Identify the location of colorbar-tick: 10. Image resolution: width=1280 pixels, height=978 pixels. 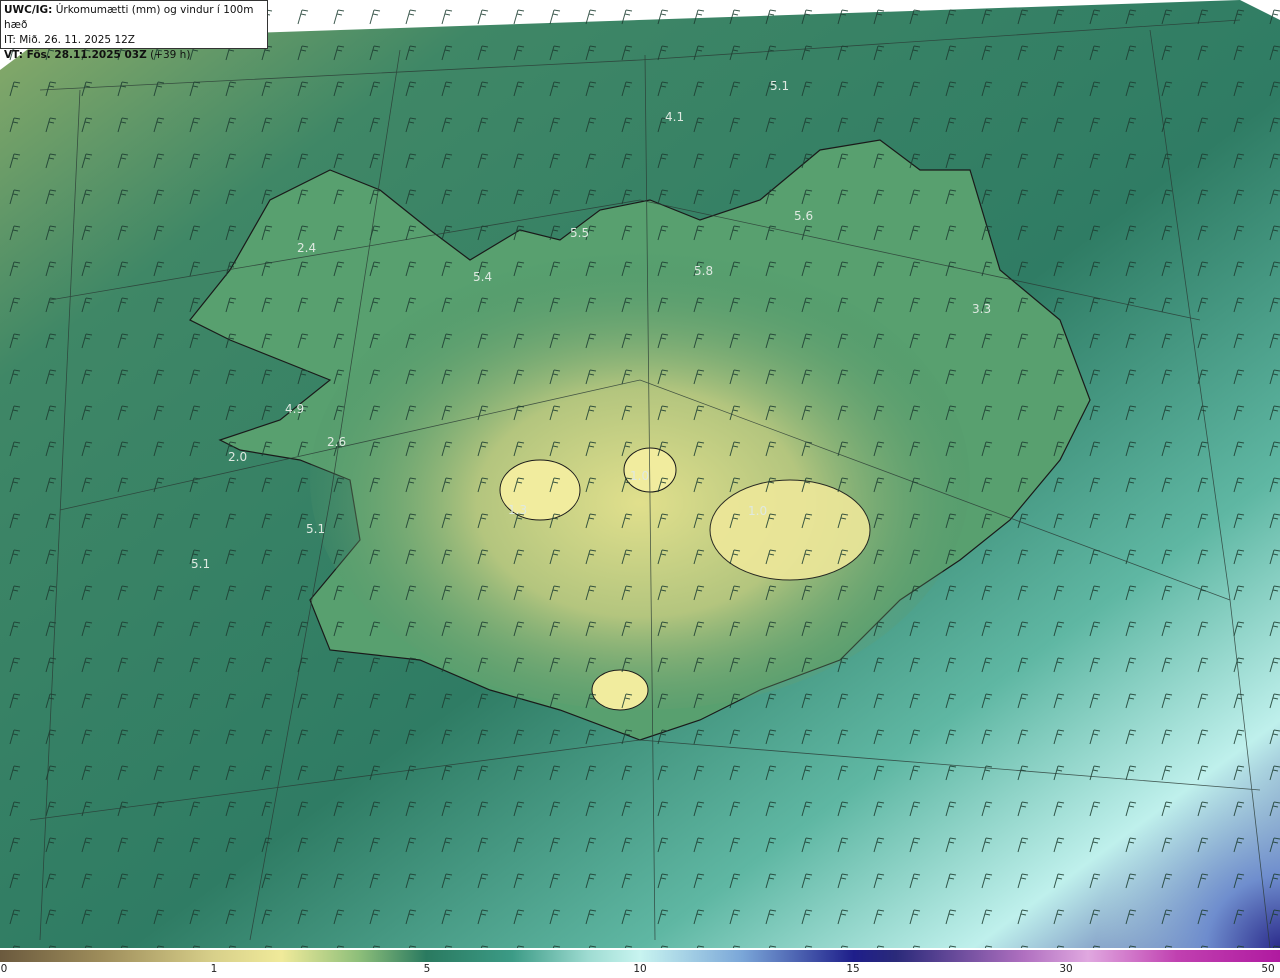
(640, 969).